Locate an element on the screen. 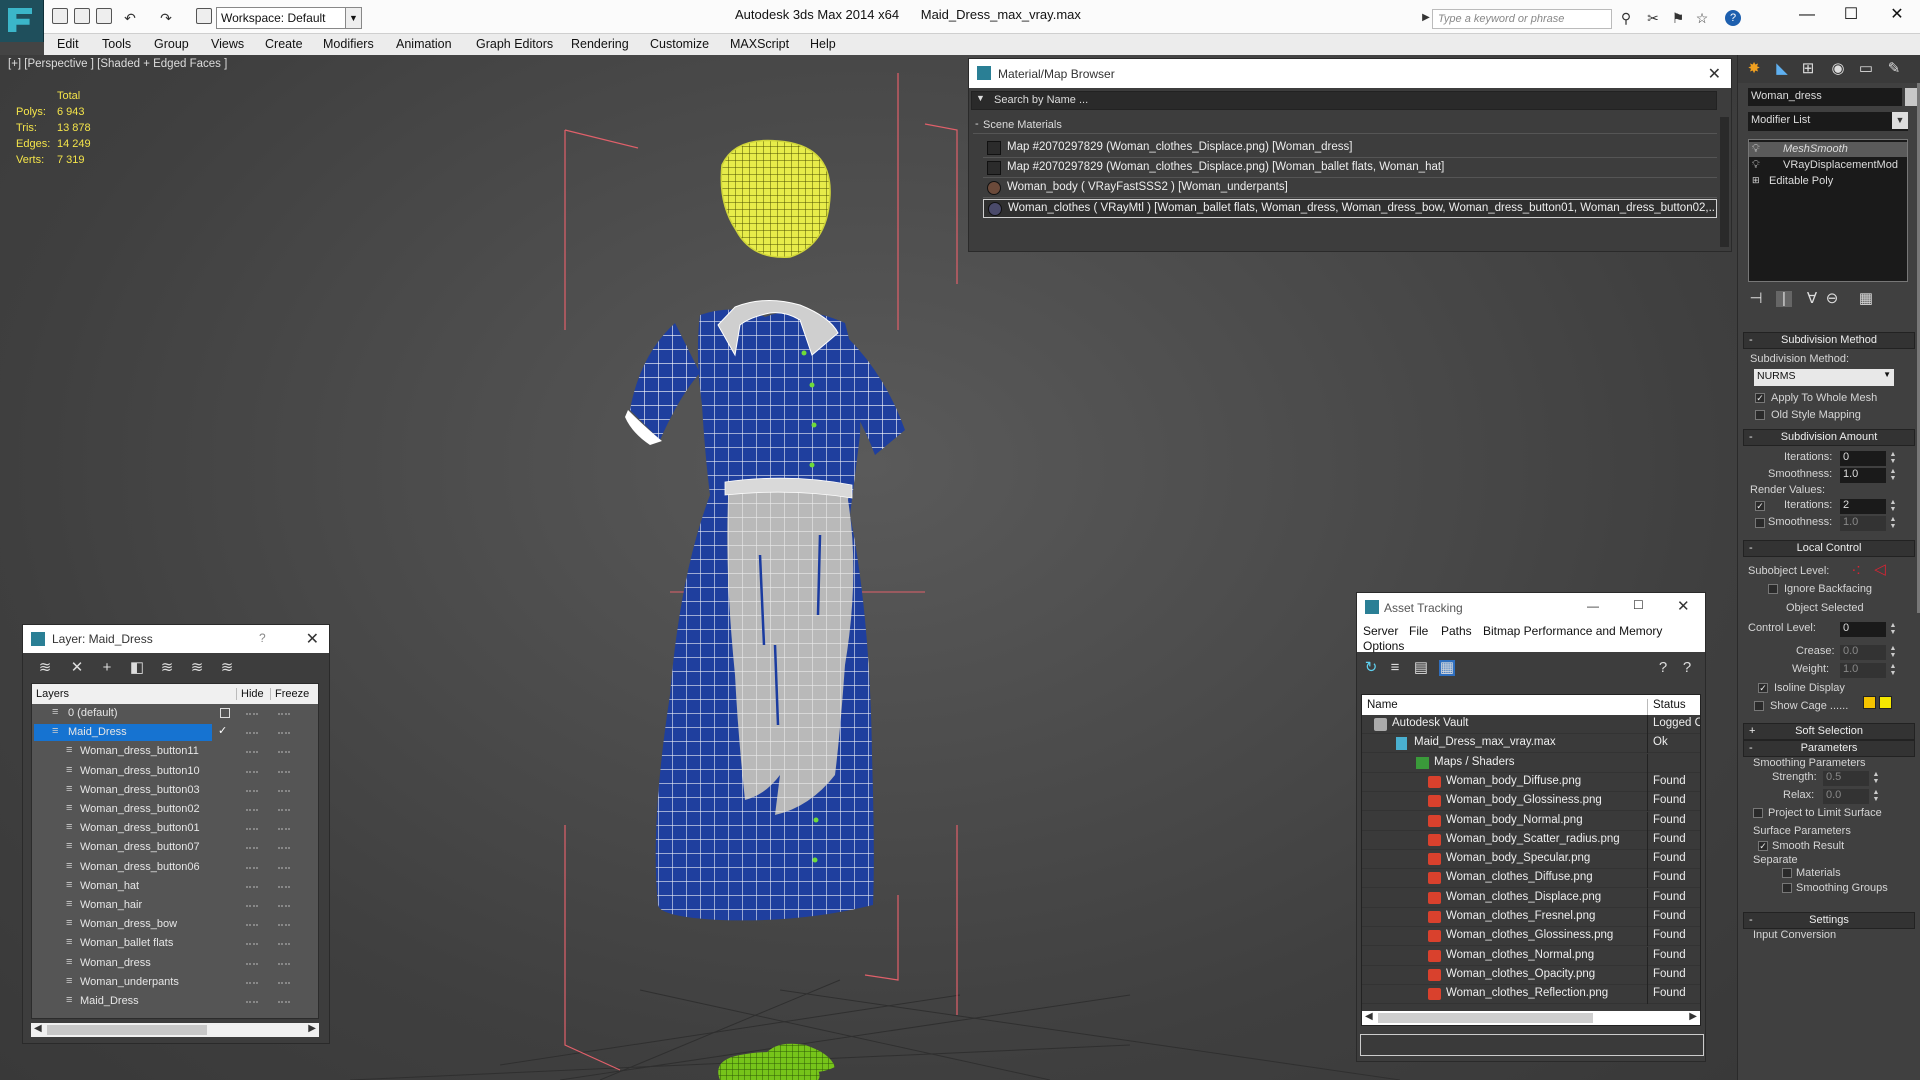  maximize-icon: ☐ is located at coordinates (1638, 605).